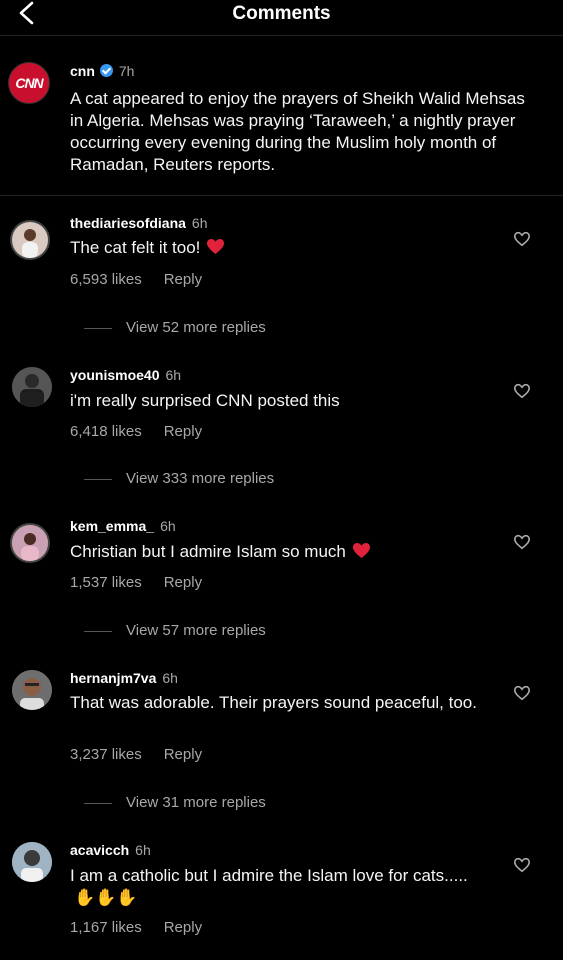  Describe the element at coordinates (106, 754) in the screenshot. I see `likes-count: 3,237 likes` at that location.